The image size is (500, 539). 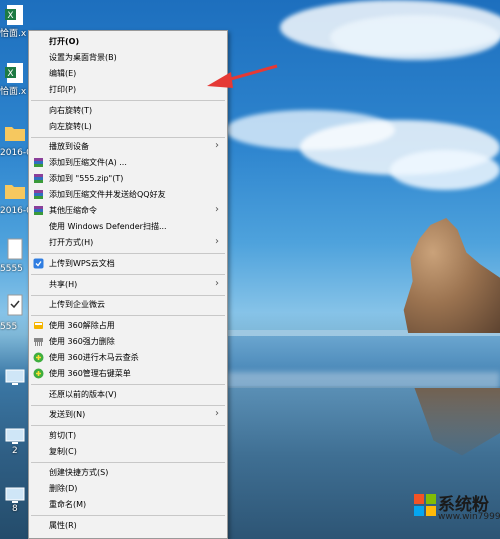 What do you see at coordinates (38, 342) in the screenshot?
I see `360-shred-icon` at bounding box center [38, 342].